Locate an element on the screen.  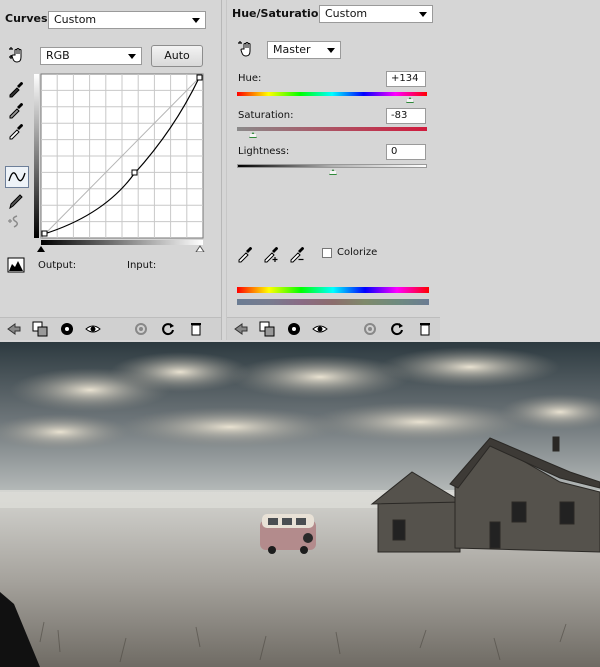
black-point-slider is located at coordinates (41, 249).